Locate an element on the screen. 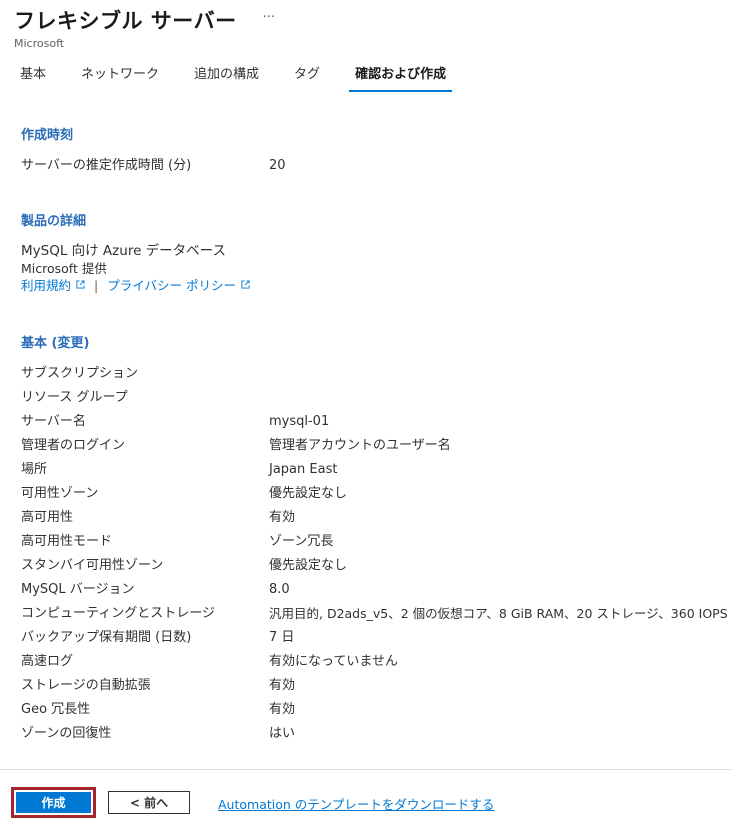  row-value: 8.0 is located at coordinates (279, 589).